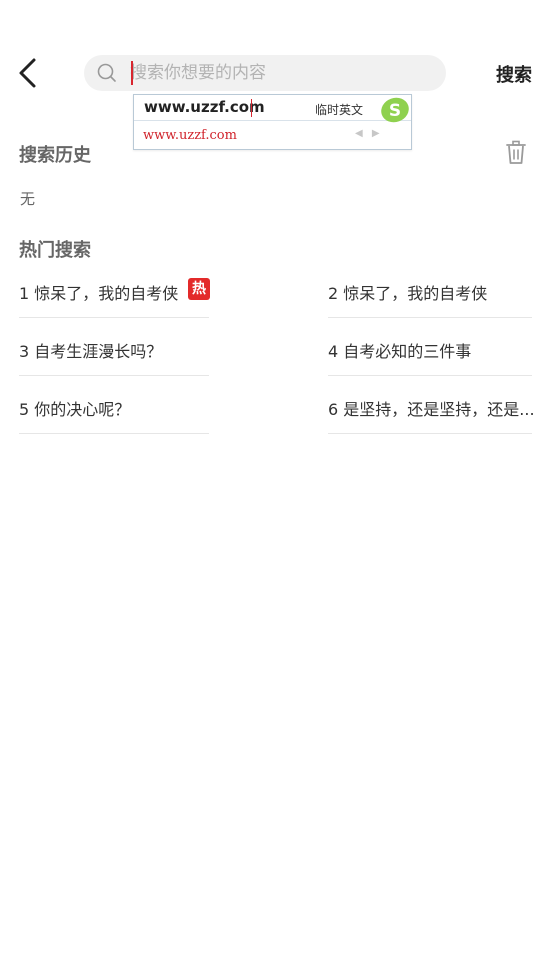 The width and height of the screenshot is (551, 979). I want to click on hot-search-item-3: 3 自考生涯漫长吗？, so click(114, 347).